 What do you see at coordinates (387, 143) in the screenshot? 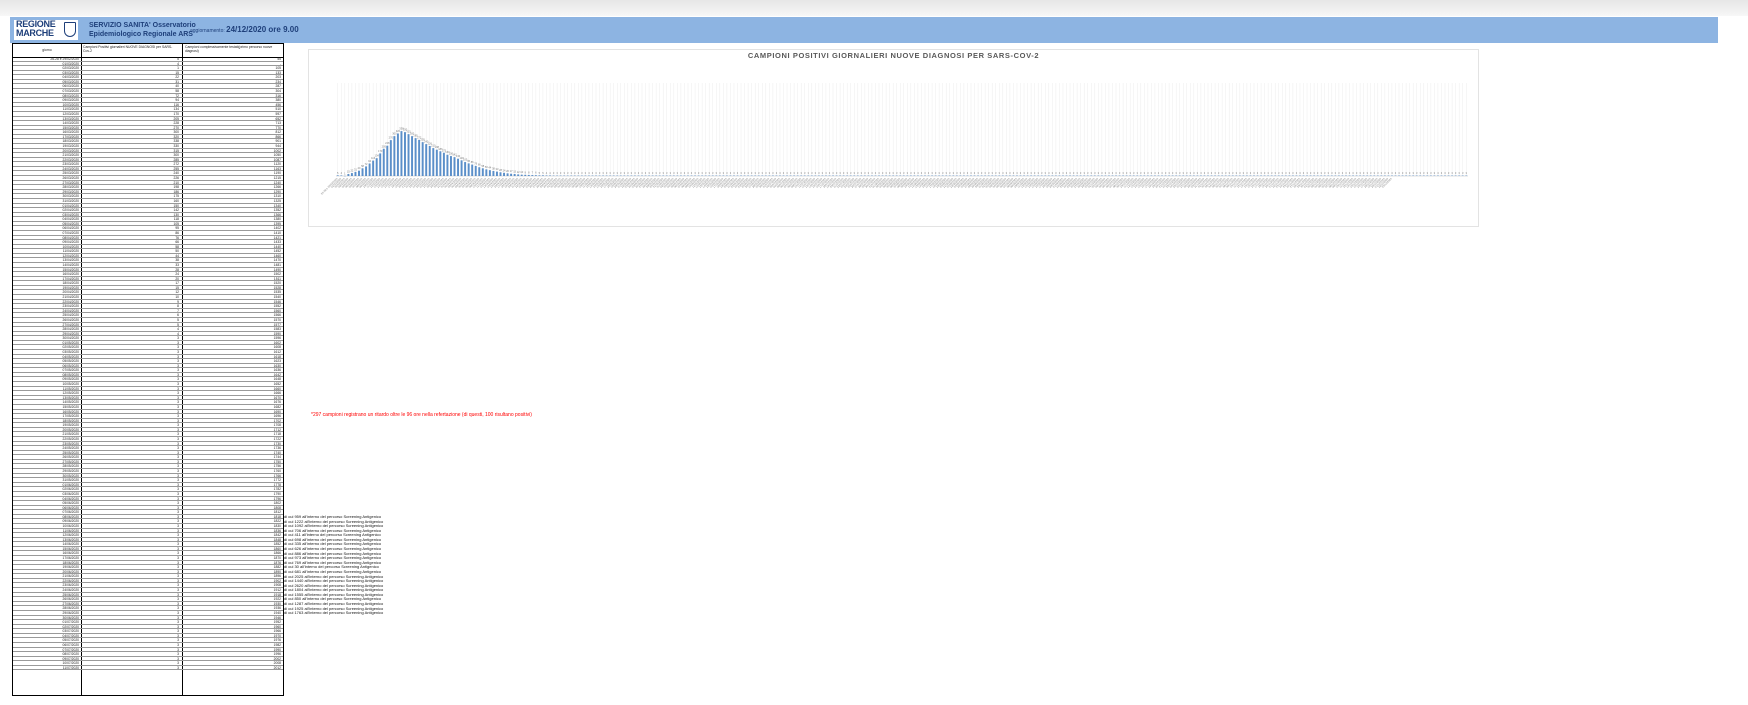
I see `data-label: 228` at bounding box center [387, 143].